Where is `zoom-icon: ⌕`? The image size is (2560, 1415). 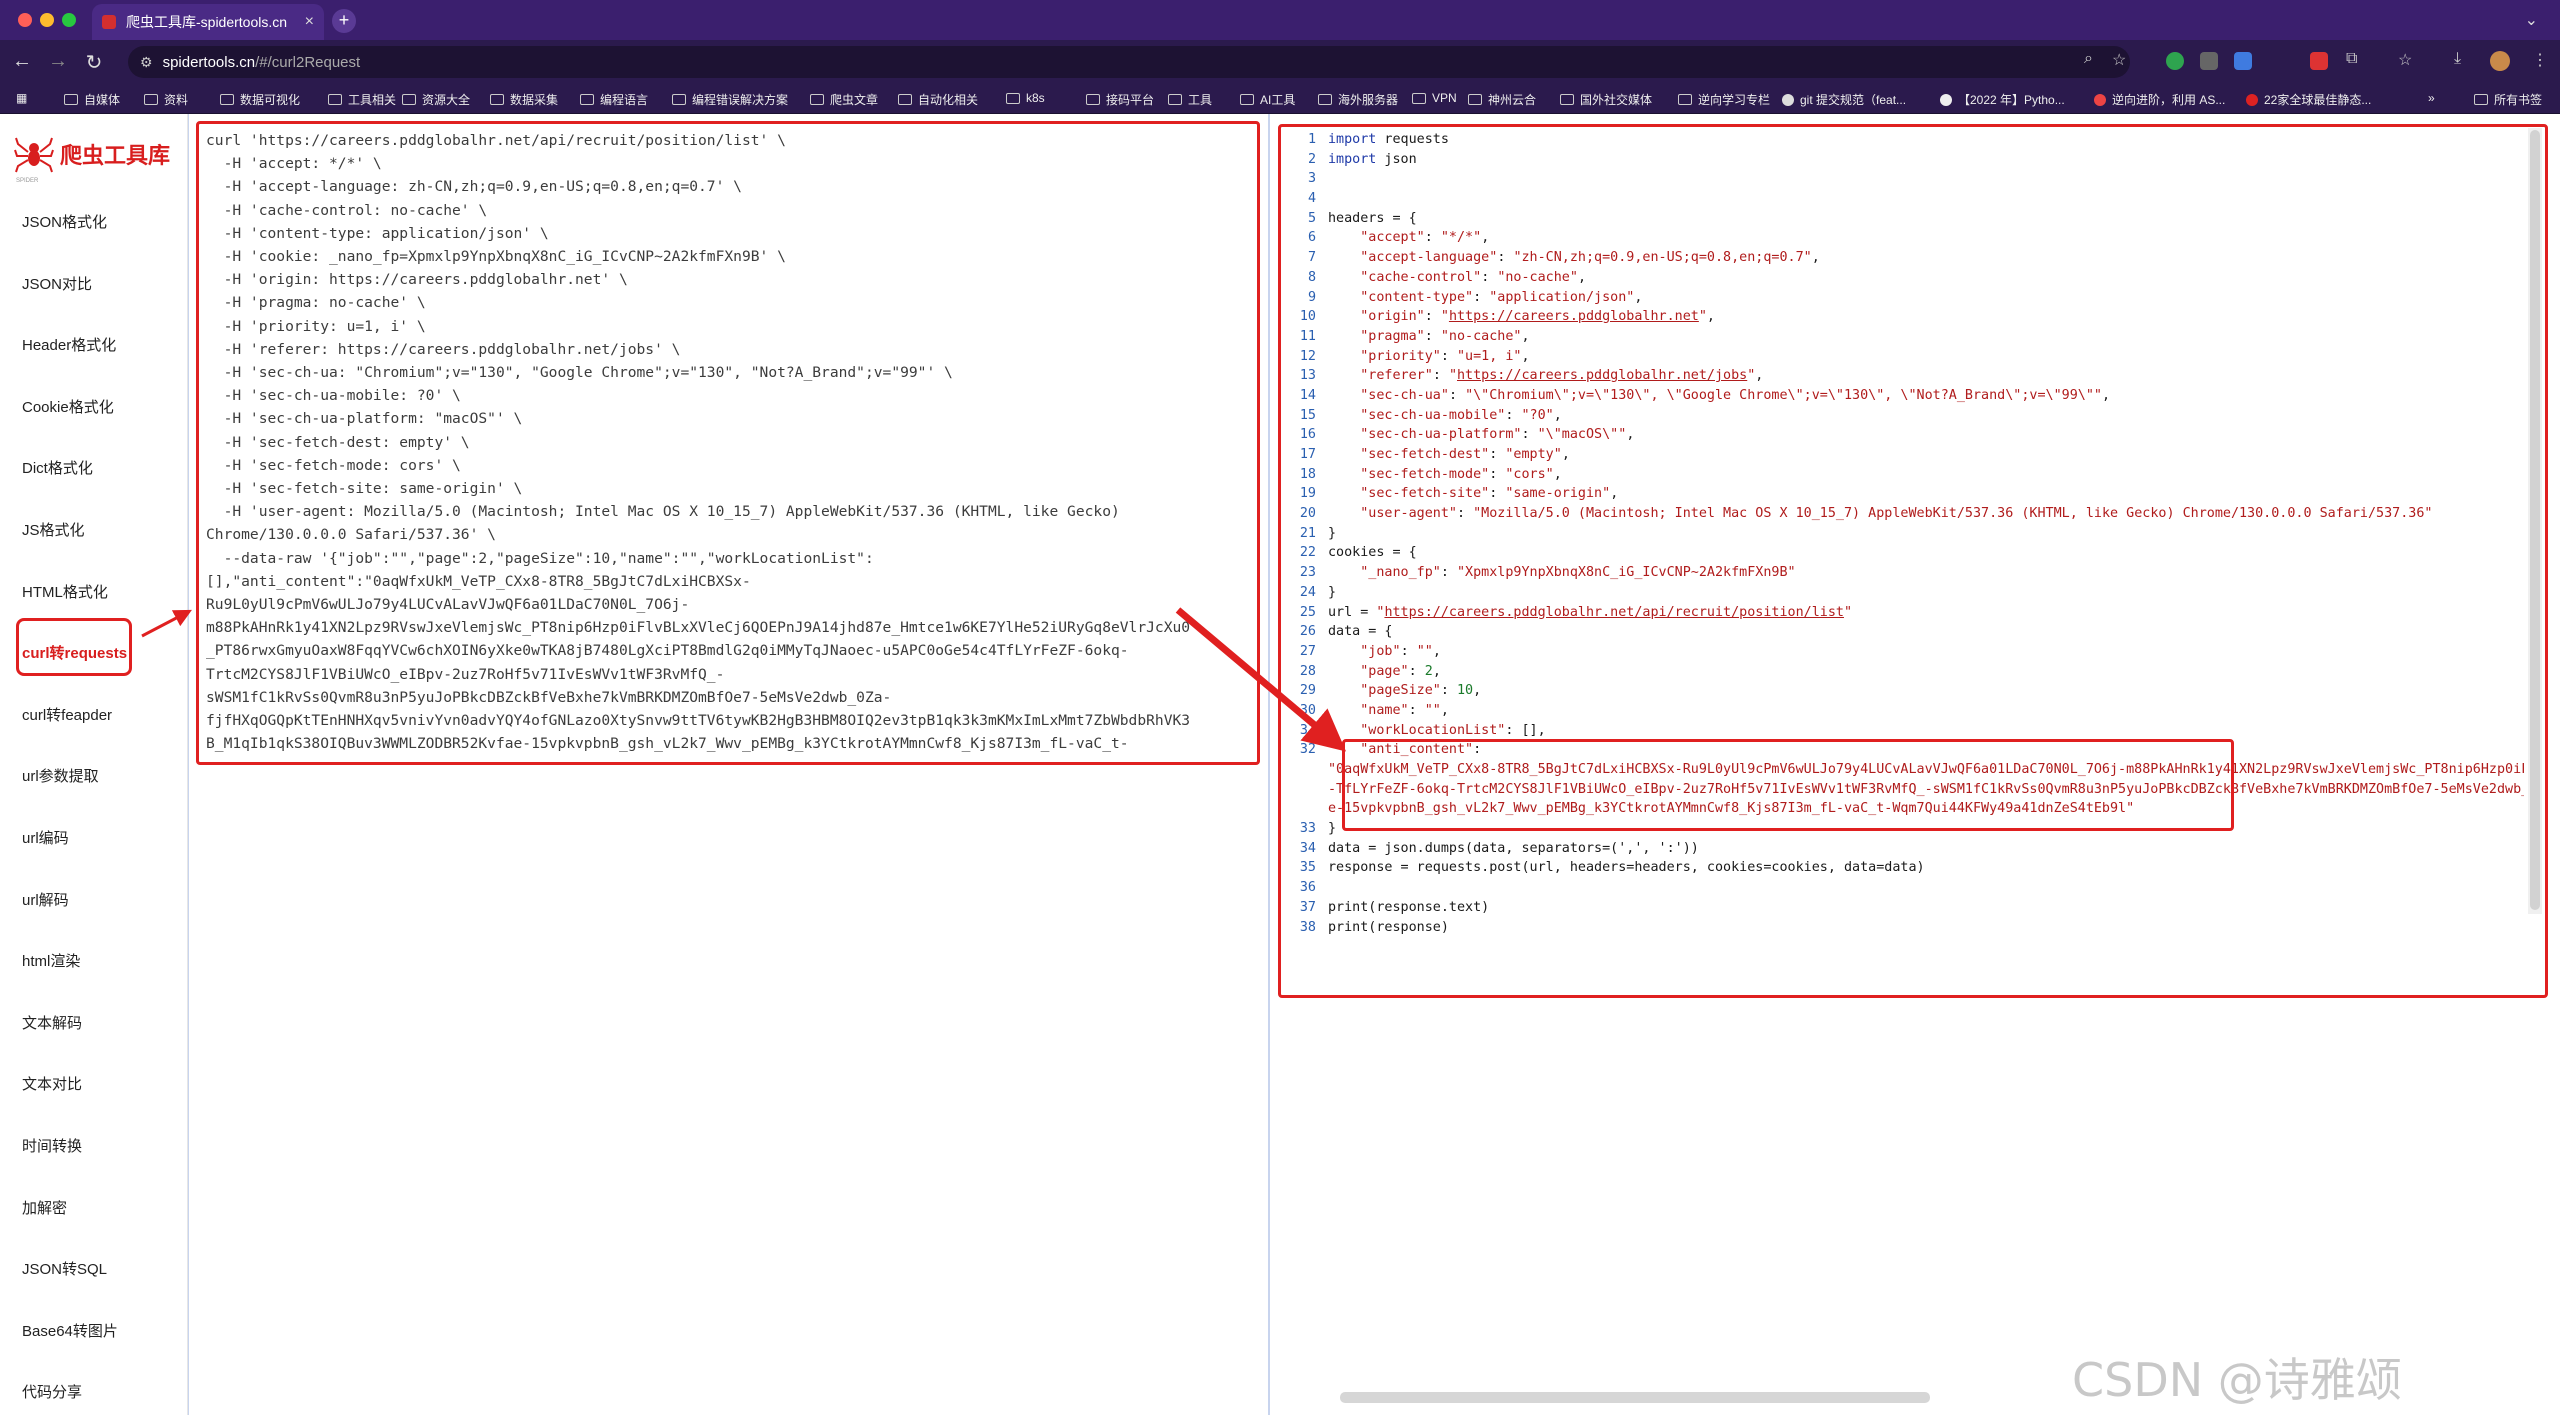
zoom-icon: ⌕ is located at coordinates (2088, 59).